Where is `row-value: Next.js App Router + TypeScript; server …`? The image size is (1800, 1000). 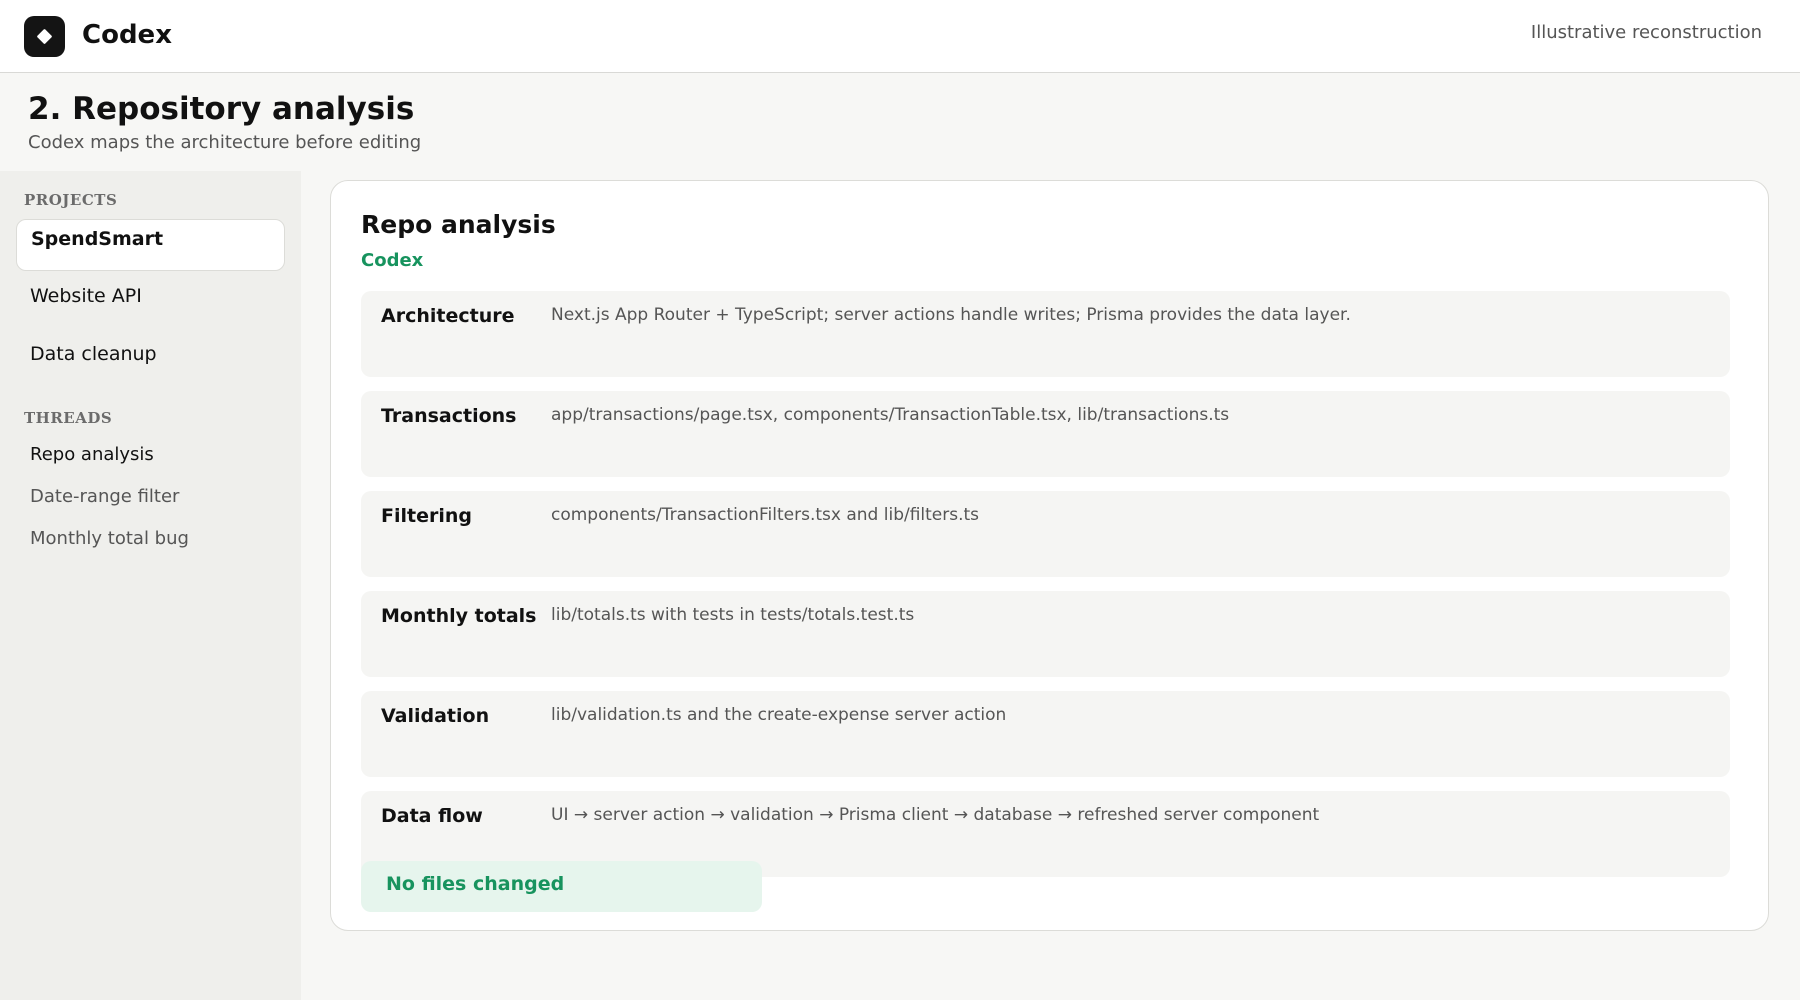 row-value: Next.js App Router + TypeScript; server … is located at coordinates (951, 315).